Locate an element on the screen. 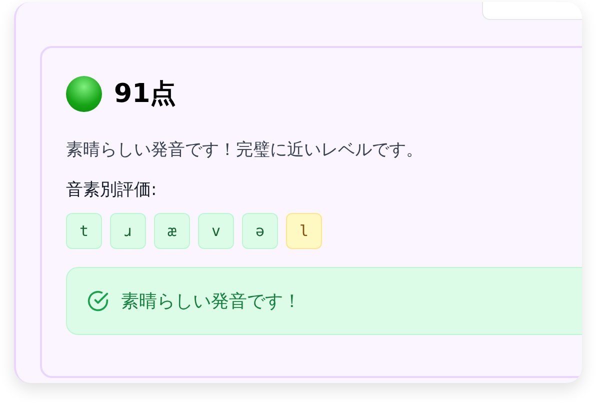 Image resolution: width=596 pixels, height=405 pixels. phoneme-label: 音素別評価: is located at coordinates (112, 190).